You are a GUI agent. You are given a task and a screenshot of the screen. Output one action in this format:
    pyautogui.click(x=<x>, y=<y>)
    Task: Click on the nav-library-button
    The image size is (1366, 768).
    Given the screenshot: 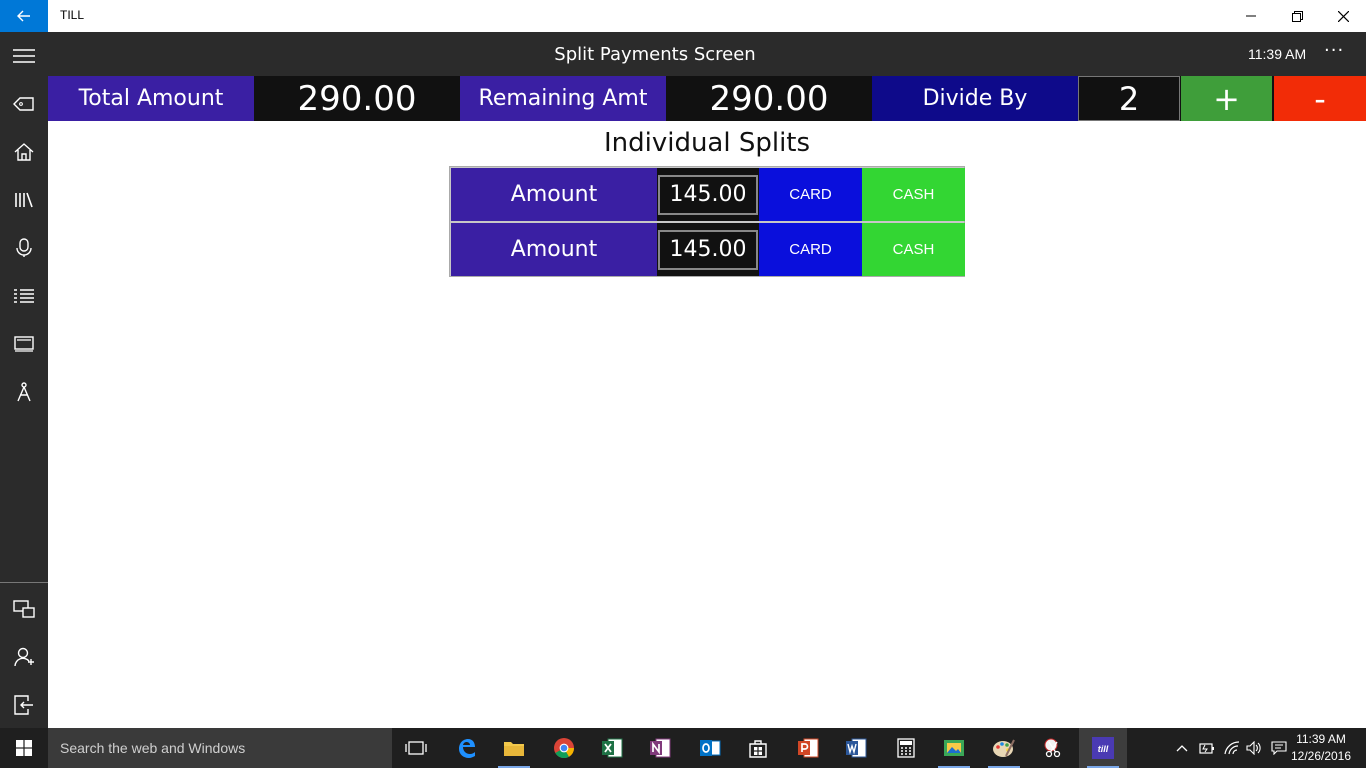 What is the action you would take?
    pyautogui.click(x=24, y=200)
    